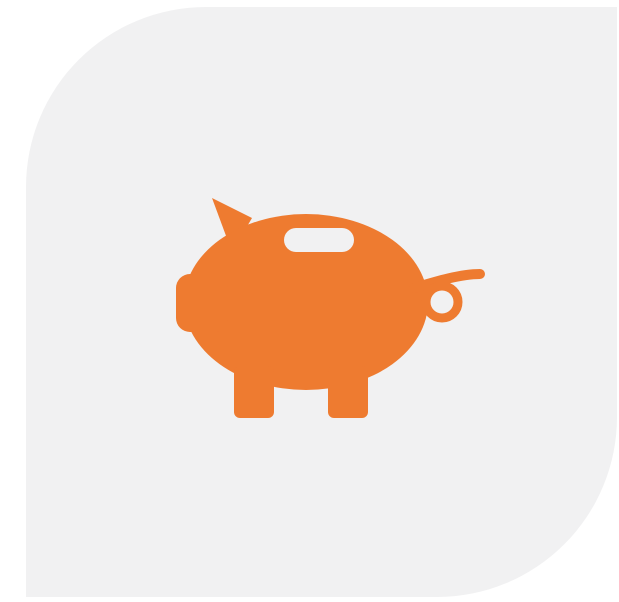  Describe the element at coordinates (442, 302) in the screenshot. I see `pig-tail-loop` at that location.